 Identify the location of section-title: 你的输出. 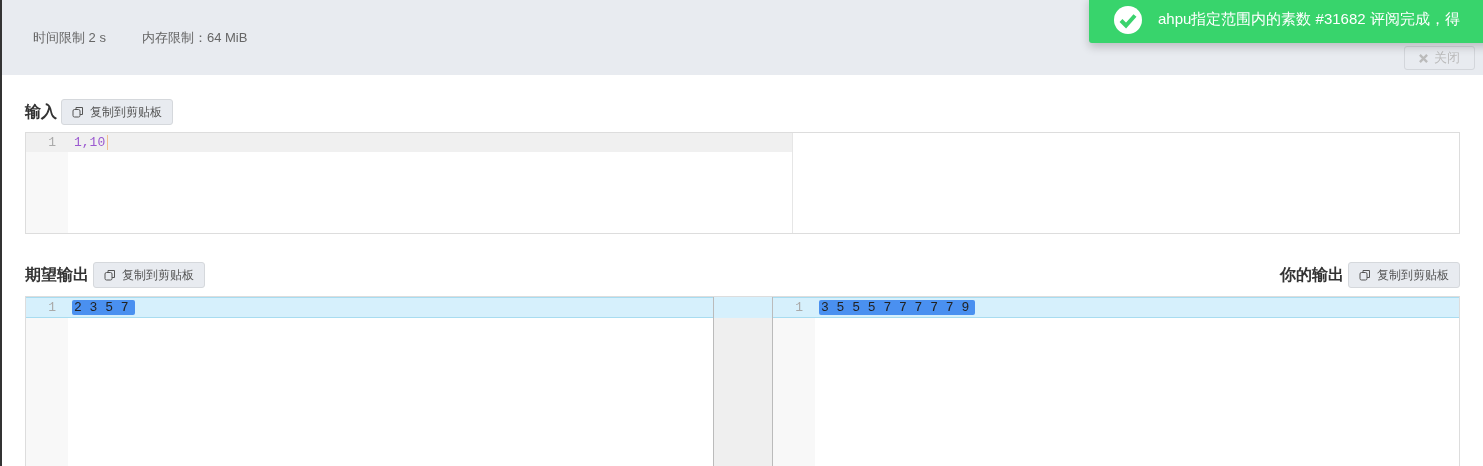
(1312, 274).